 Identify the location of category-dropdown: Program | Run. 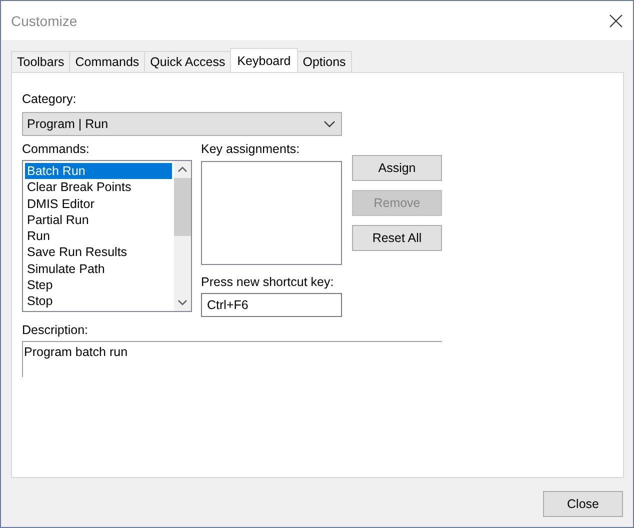
(182, 124).